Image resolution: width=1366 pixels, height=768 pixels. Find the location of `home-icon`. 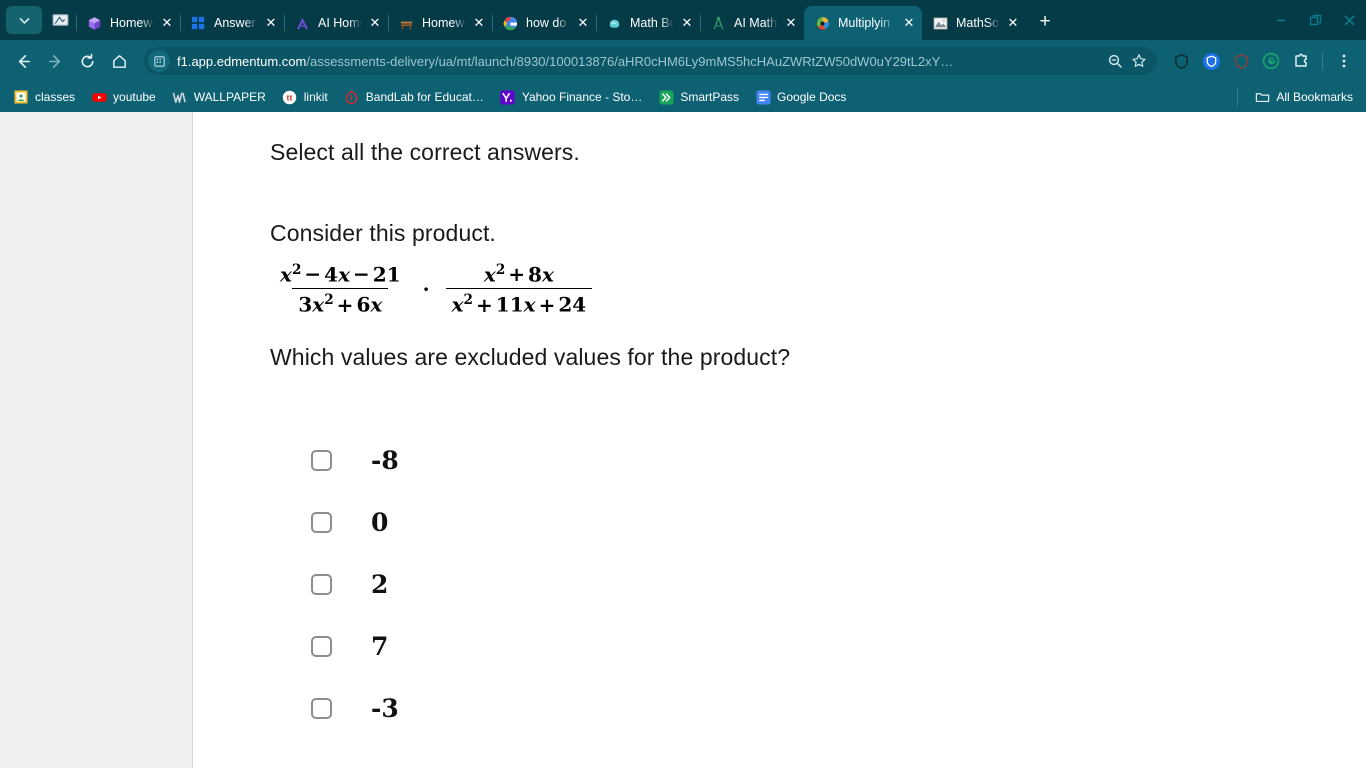

home-icon is located at coordinates (119, 61).